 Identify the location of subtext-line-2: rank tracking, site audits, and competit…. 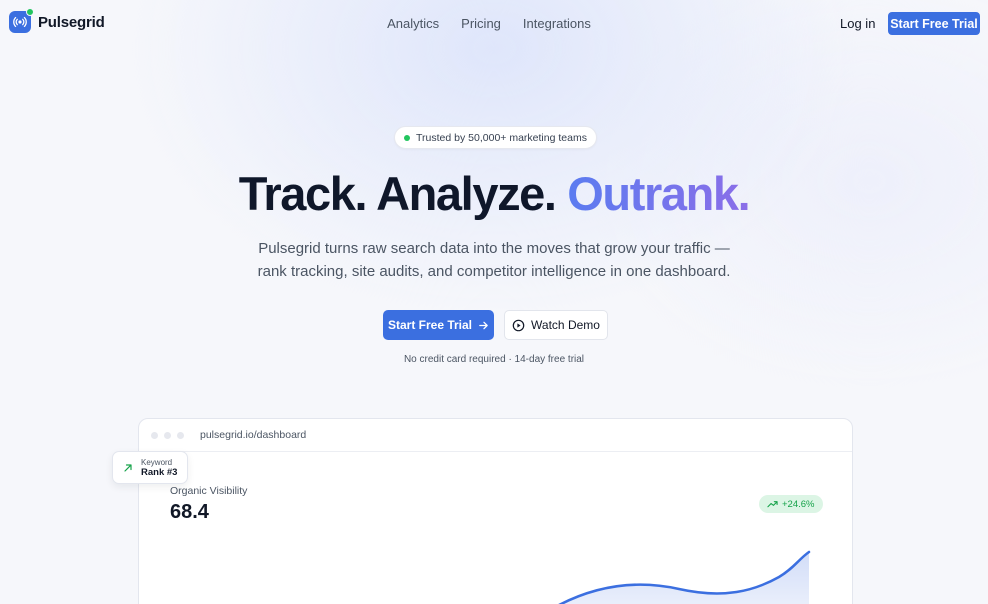
(494, 271).